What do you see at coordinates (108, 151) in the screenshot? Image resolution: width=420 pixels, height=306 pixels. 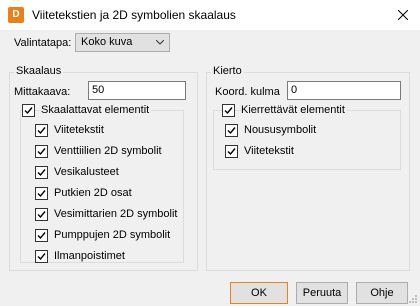 I see `scale-item-label: Venttiilien 2D symbolit` at bounding box center [108, 151].